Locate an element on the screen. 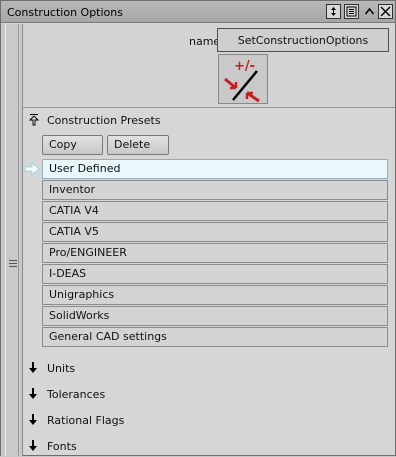  dock-strip is located at coordinates (12, 240).